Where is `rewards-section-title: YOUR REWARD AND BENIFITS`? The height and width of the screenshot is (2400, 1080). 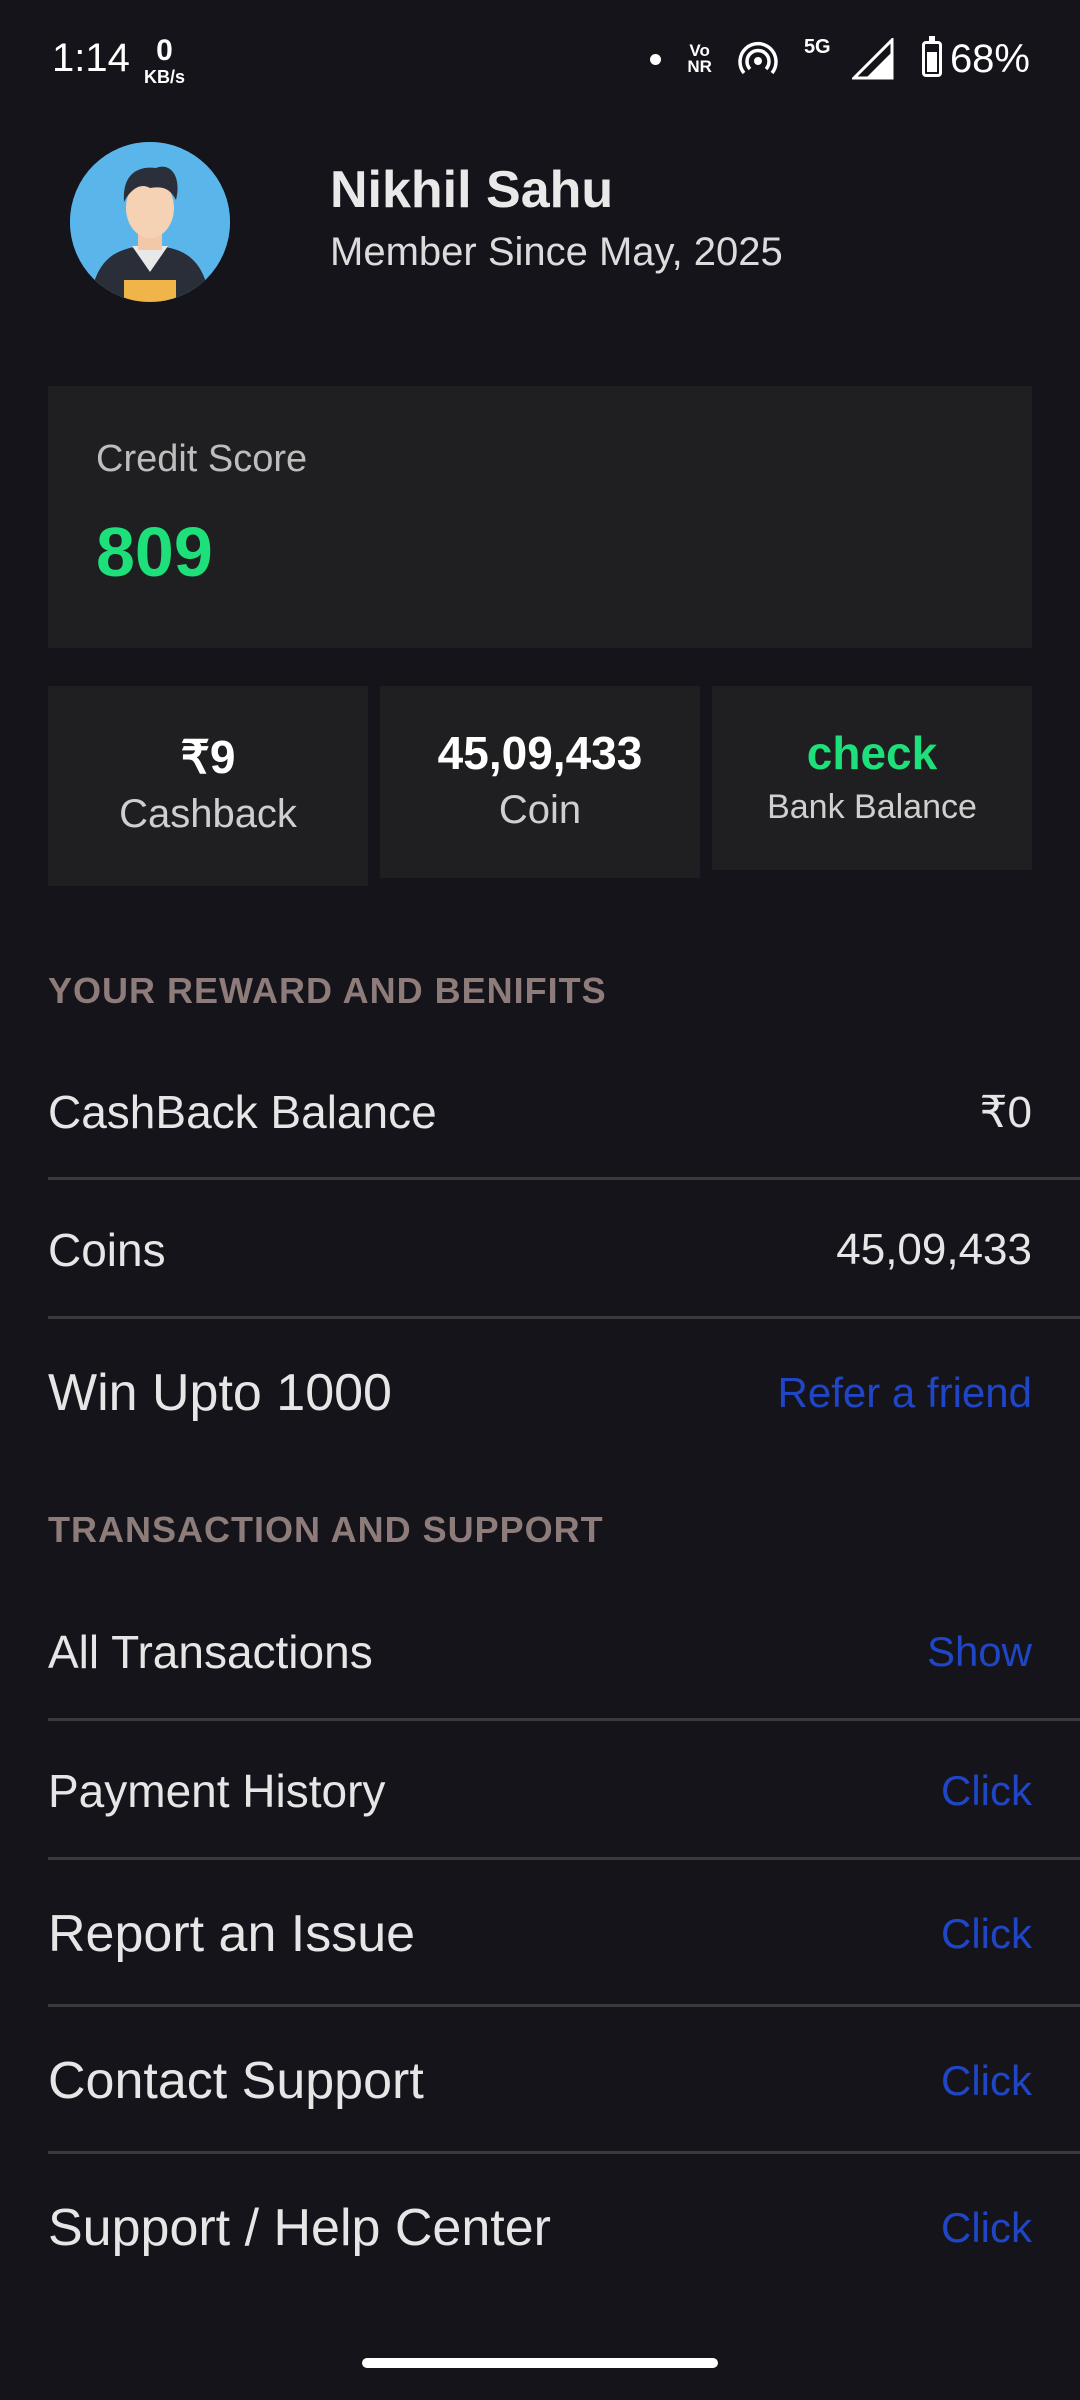
rewards-section-title: YOUR REWARD AND BENIFITS is located at coordinates (327, 990).